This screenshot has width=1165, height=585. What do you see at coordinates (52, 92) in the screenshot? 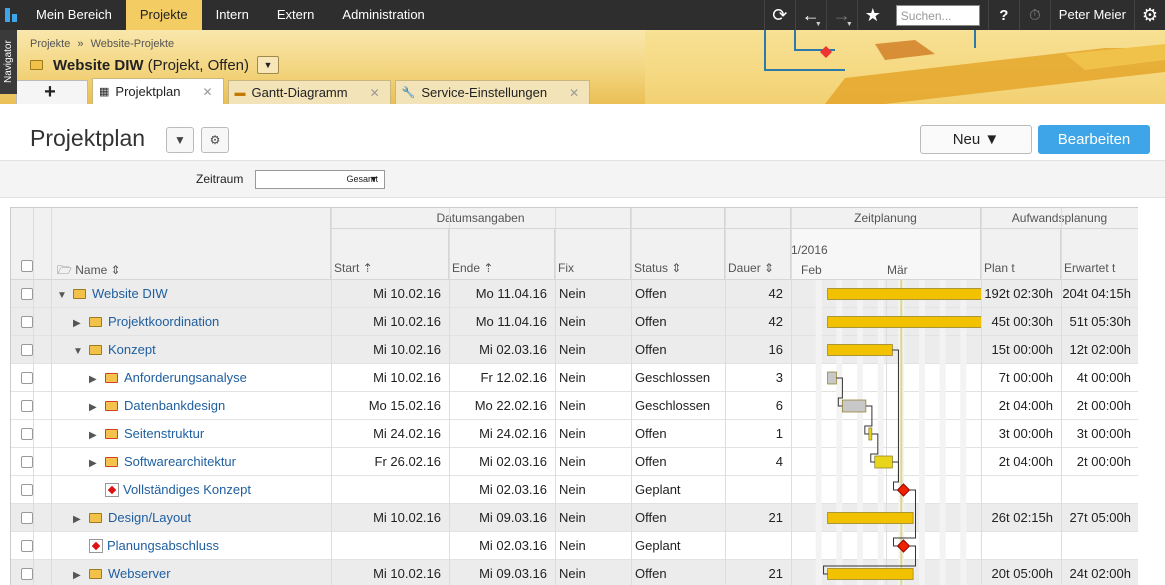
I see `add-tab-button: +` at bounding box center [52, 92].